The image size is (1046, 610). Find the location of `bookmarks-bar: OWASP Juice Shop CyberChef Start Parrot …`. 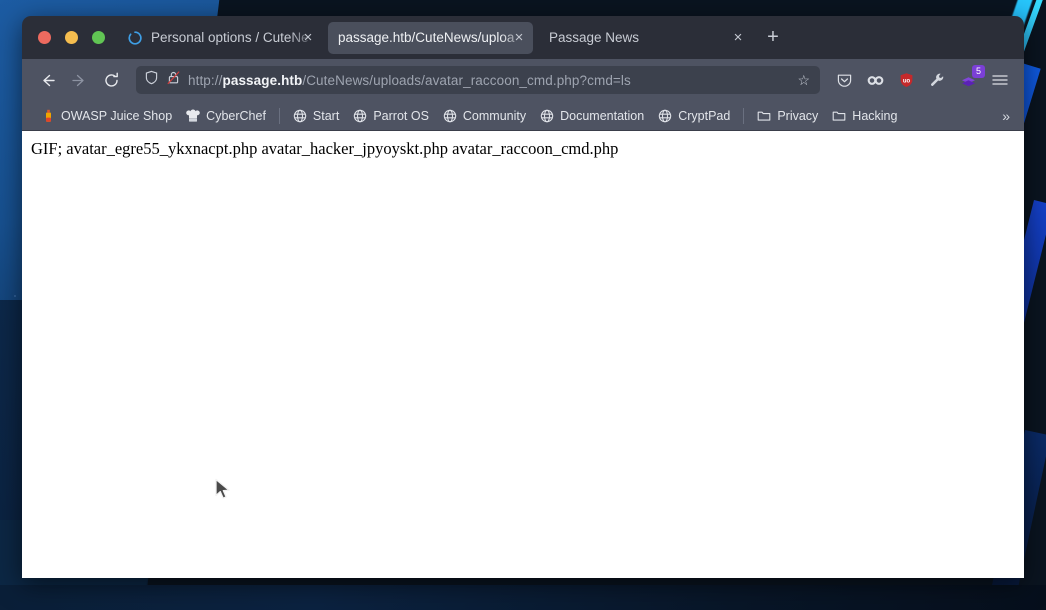

bookmarks-bar: OWASP Juice Shop CyberChef Start Parrot … is located at coordinates (523, 116).